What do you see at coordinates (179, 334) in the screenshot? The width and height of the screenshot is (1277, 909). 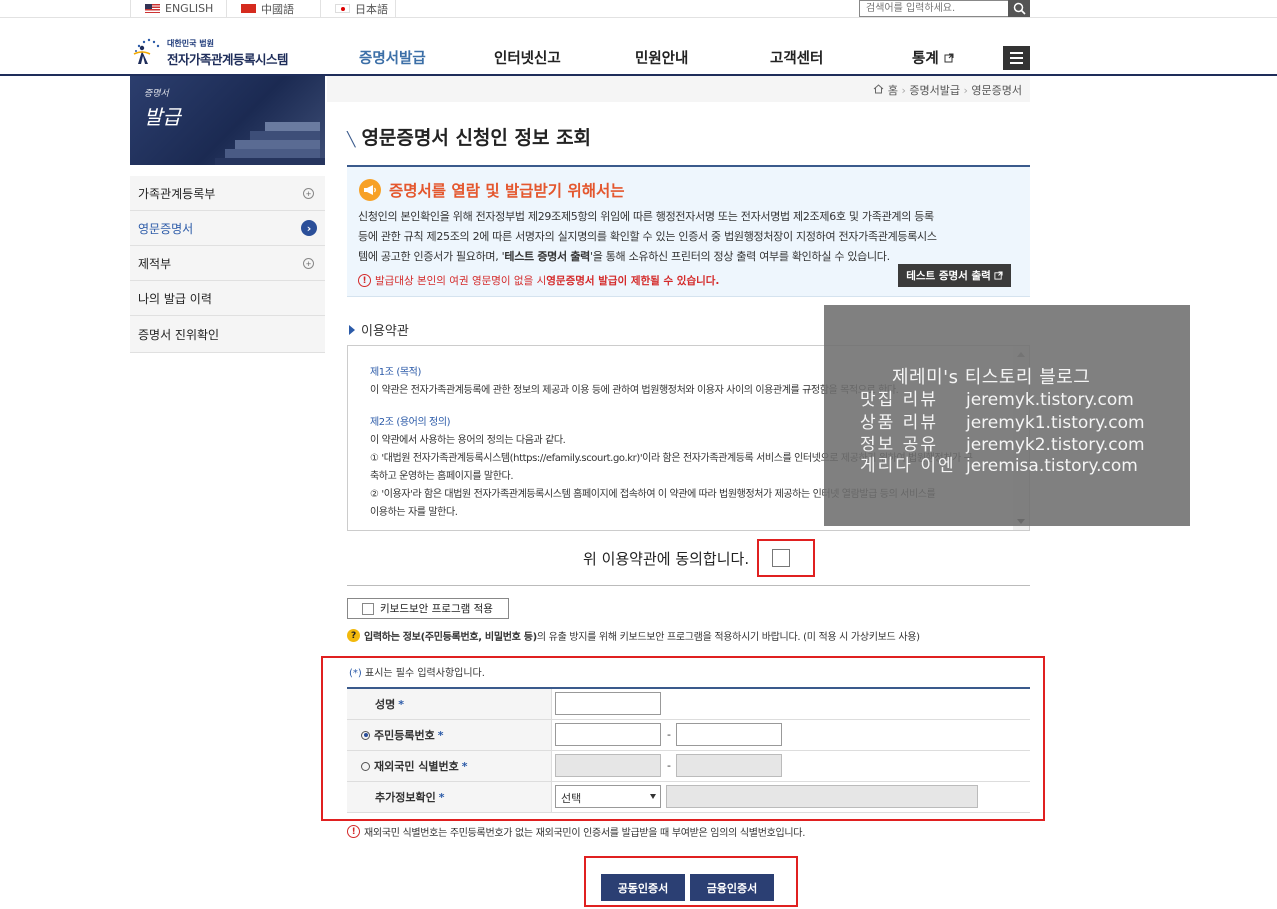 I see `sidebar-item-label: 증명서 진위확인` at bounding box center [179, 334].